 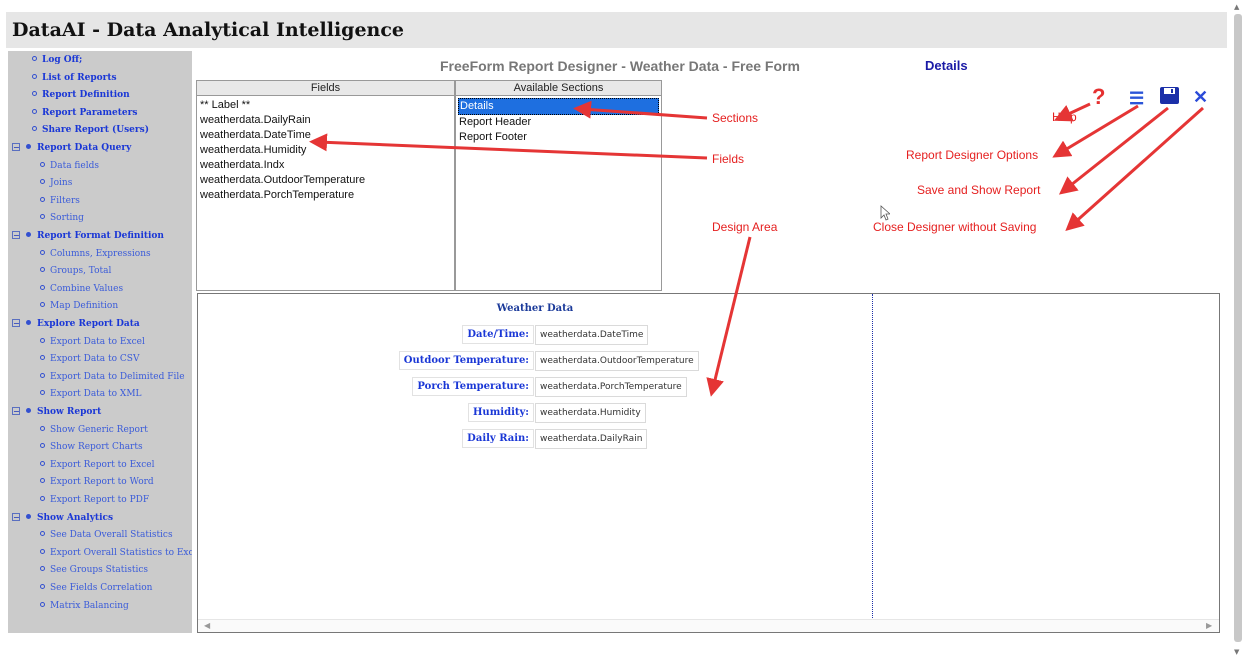 I want to click on field-item: weatherdata.DailyRain, so click(x=325, y=120).